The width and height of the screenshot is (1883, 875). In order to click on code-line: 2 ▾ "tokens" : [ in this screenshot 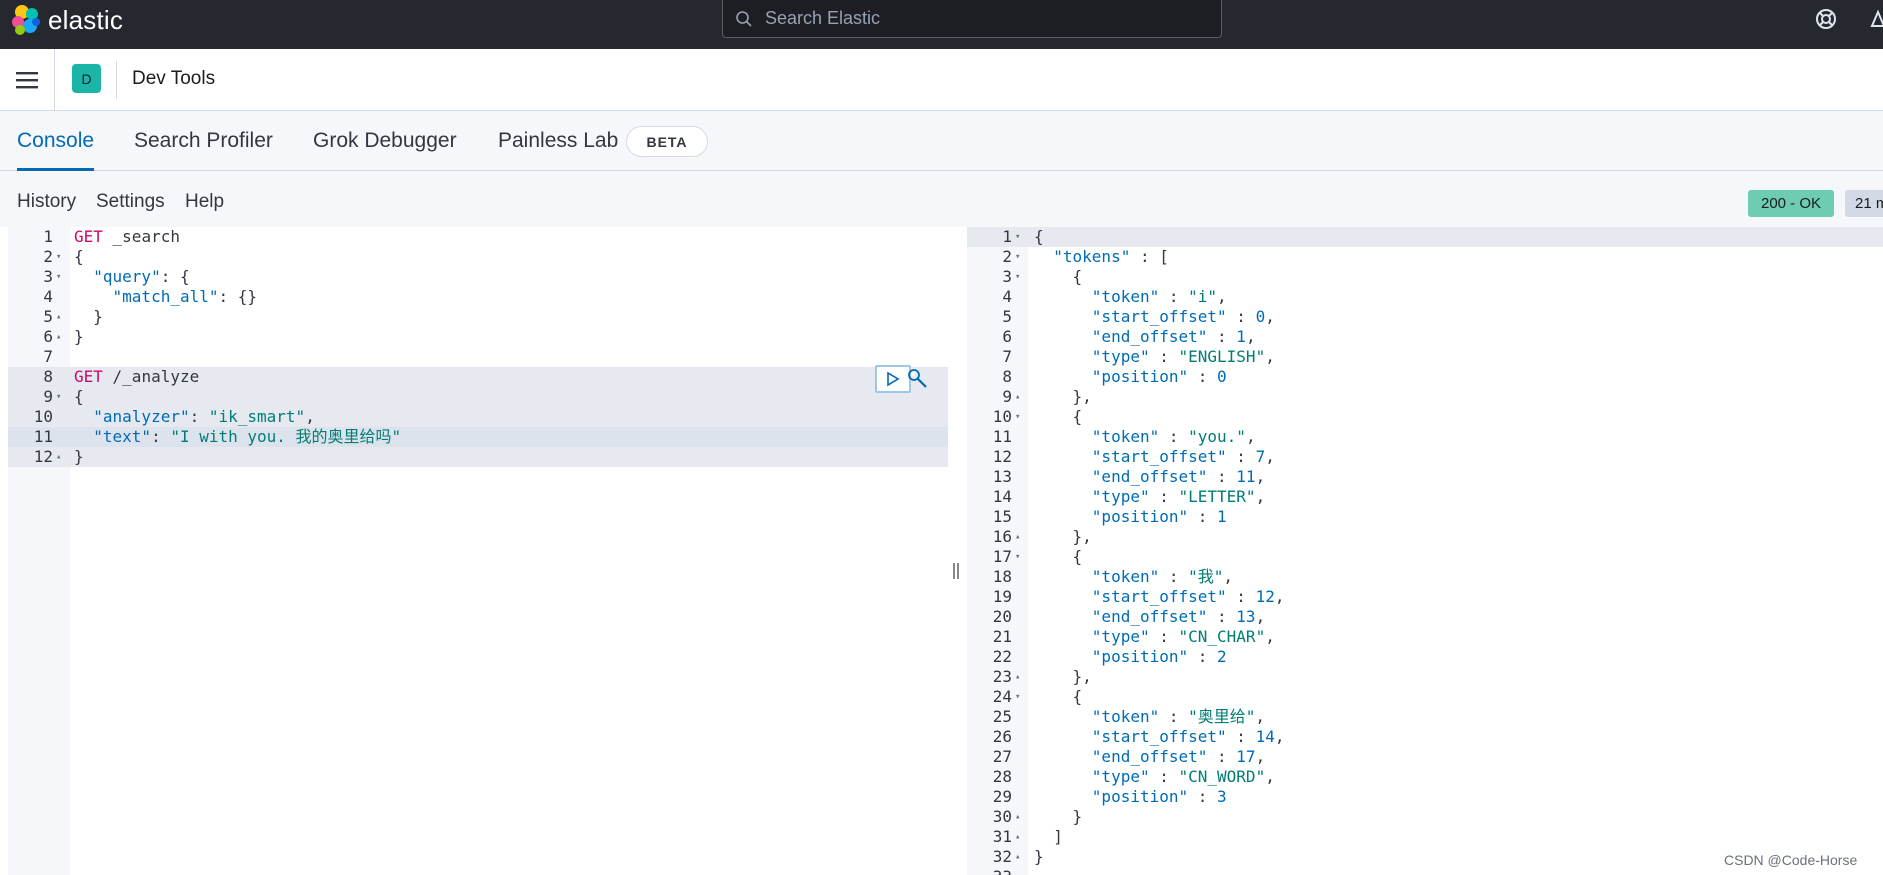, I will do `click(1425, 257)`.